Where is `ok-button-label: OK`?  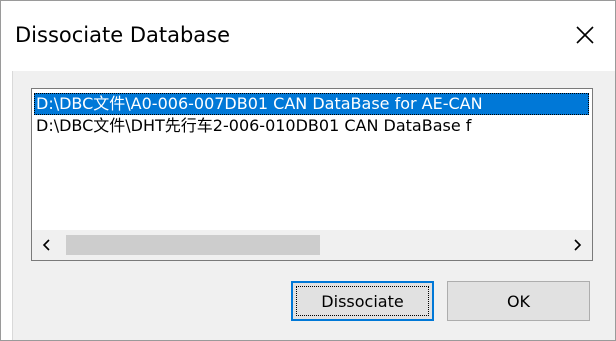
ok-button-label: OK is located at coordinates (518, 301).